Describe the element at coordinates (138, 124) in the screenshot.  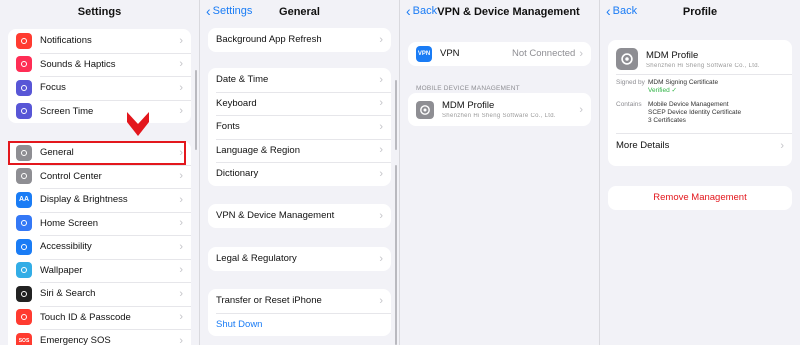
I see `arrow-down-icon` at that location.